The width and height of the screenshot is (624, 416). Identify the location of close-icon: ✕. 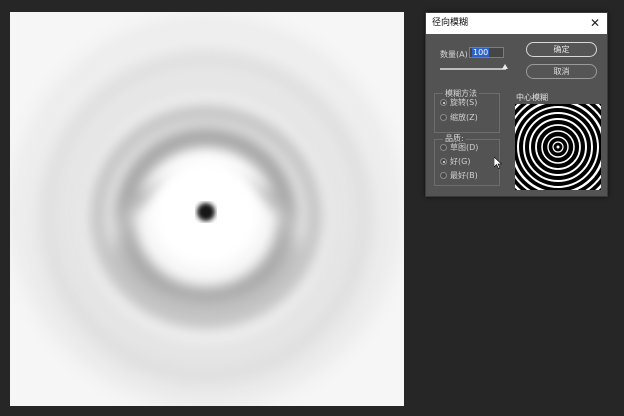
(595, 23).